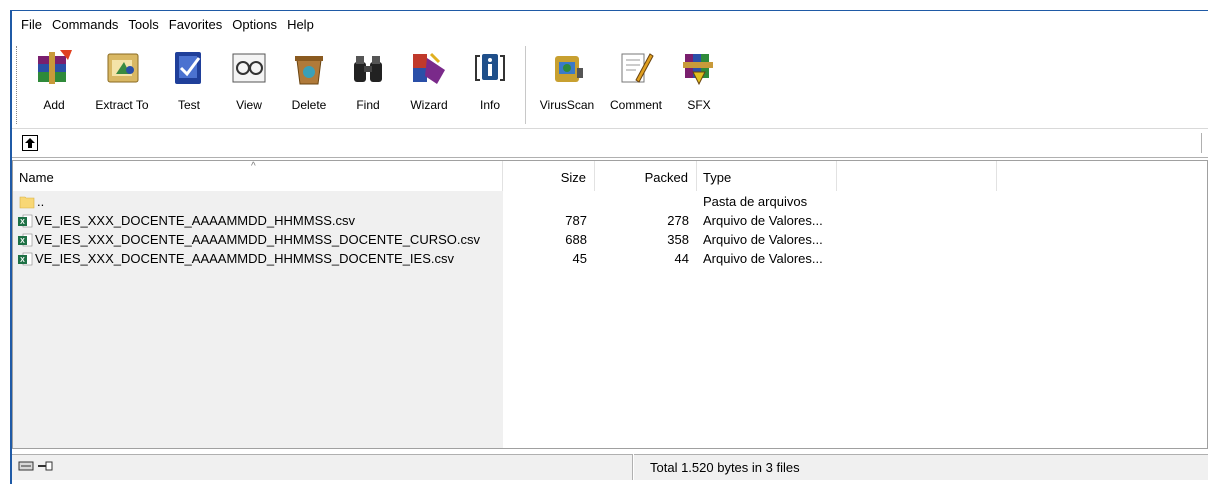 This screenshot has height=484, width=1208. I want to click on comment-icon, so click(636, 68).